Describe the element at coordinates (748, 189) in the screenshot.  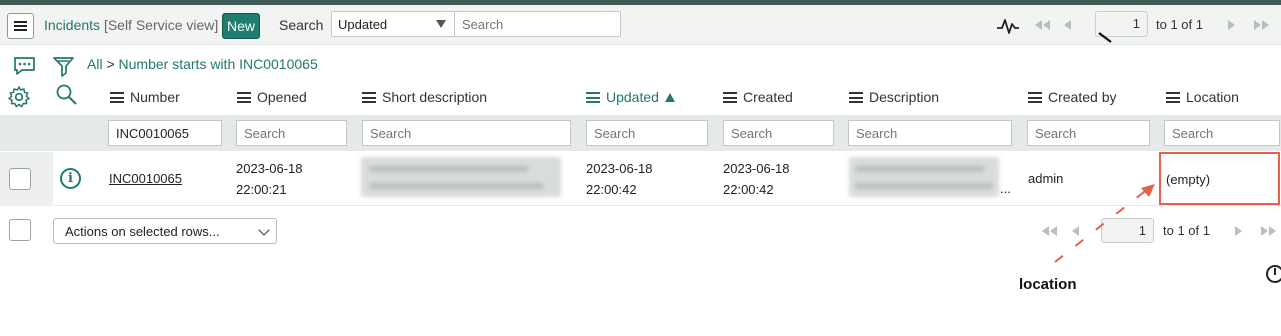
I see `created-time: 22:00:42` at that location.